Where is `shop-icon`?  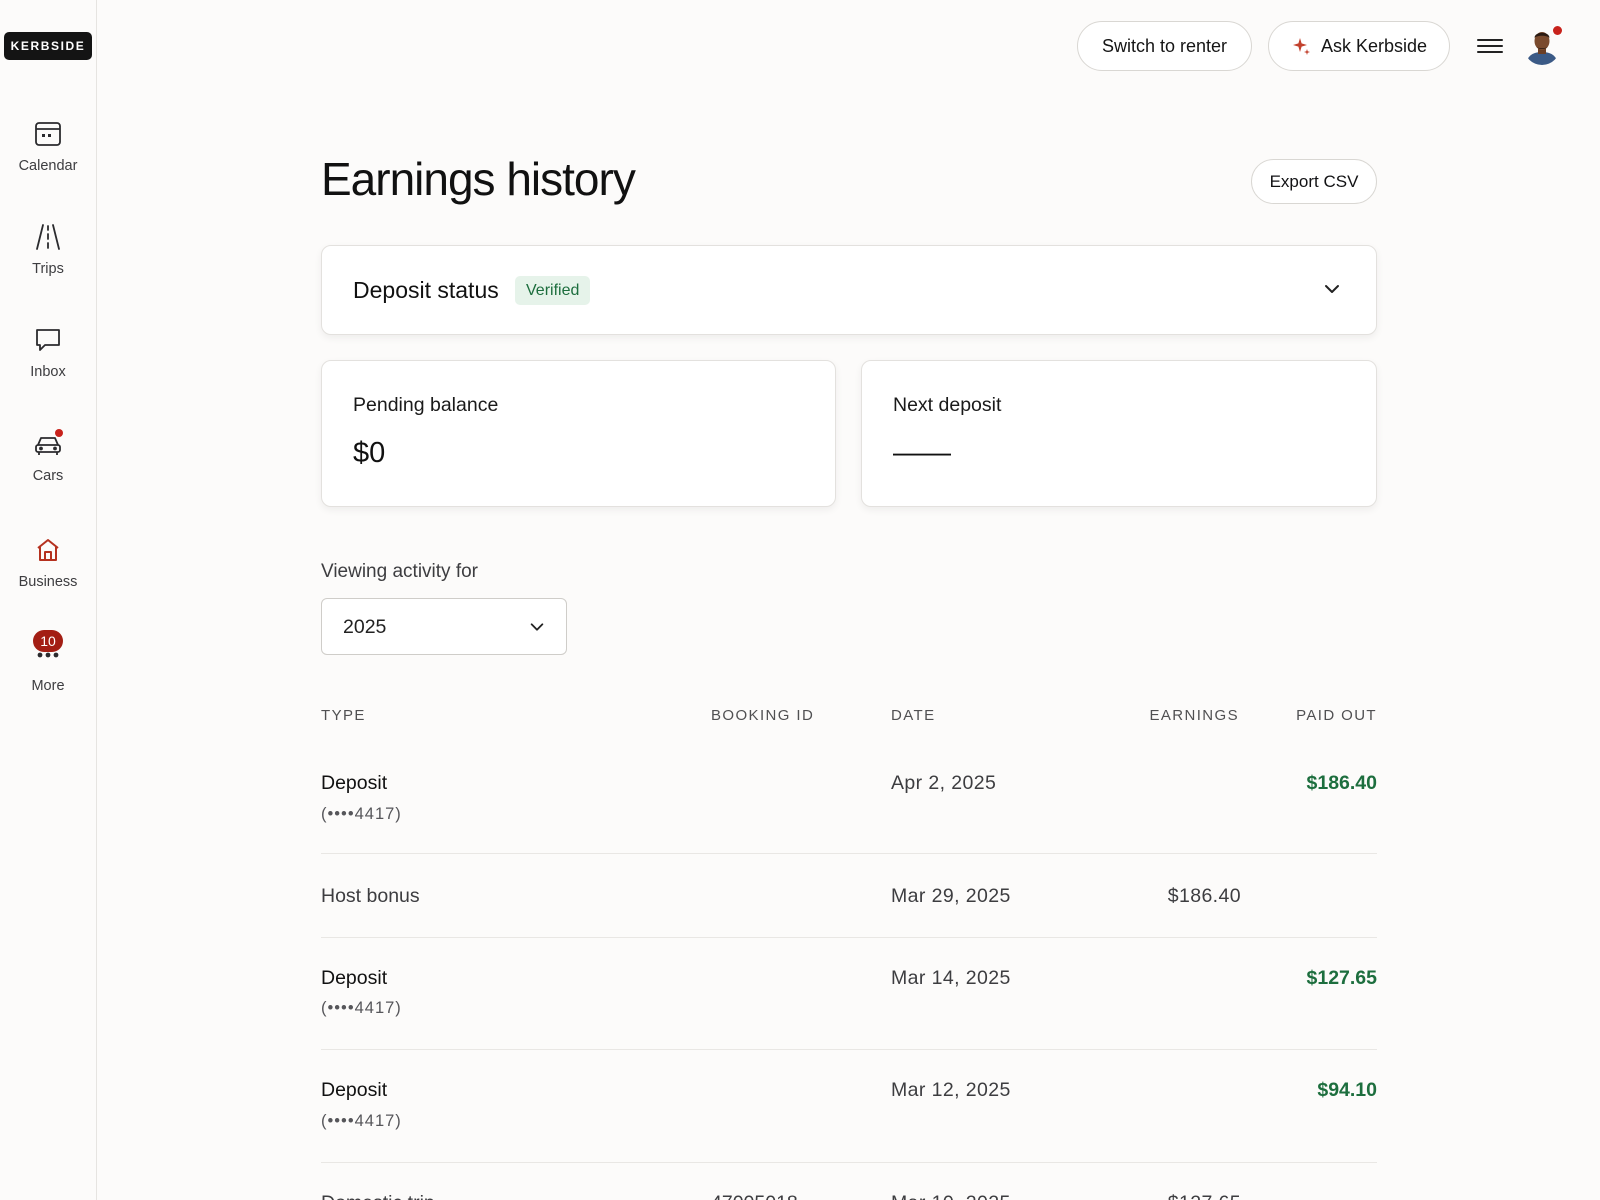
shop-icon is located at coordinates (48, 550).